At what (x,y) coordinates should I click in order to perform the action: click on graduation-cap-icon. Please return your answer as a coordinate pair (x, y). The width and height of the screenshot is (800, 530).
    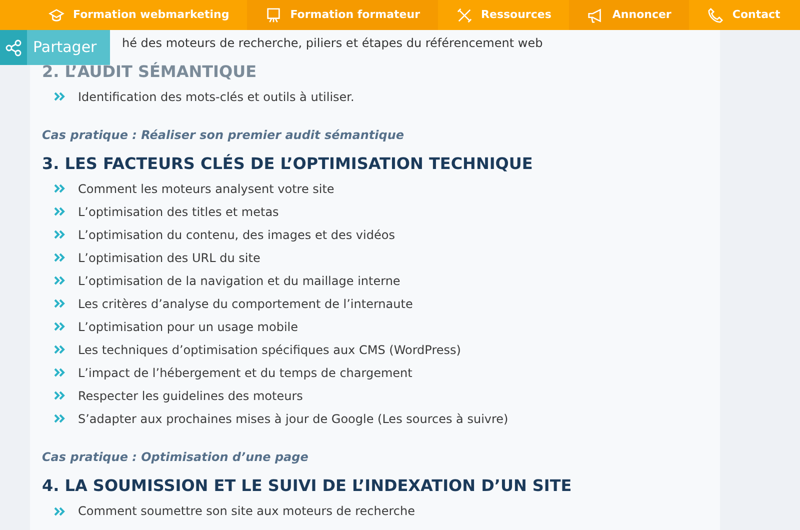
    Looking at the image, I should click on (56, 15).